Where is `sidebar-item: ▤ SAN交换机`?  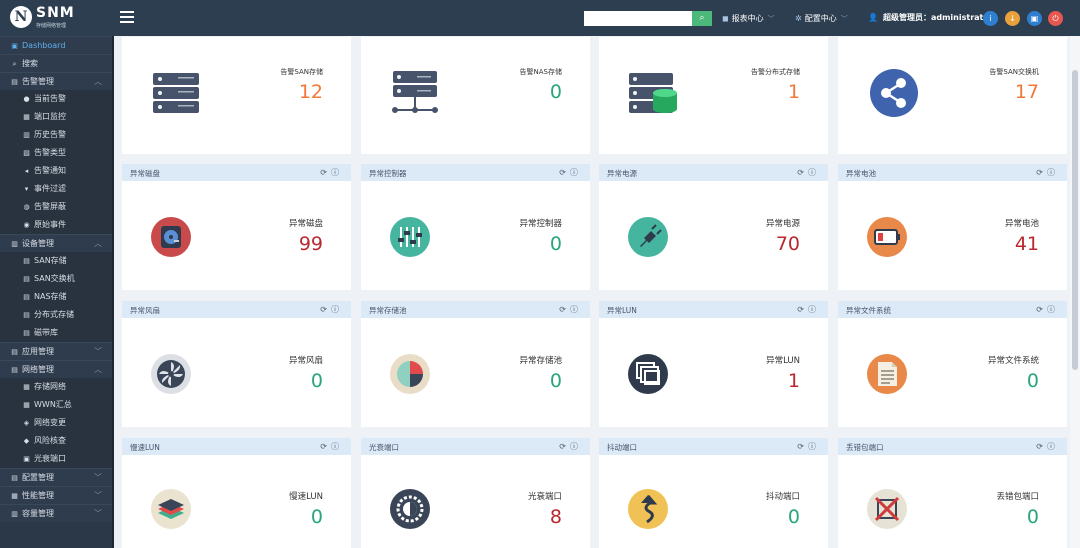 sidebar-item: ▤ SAN交换机 is located at coordinates (56, 279).